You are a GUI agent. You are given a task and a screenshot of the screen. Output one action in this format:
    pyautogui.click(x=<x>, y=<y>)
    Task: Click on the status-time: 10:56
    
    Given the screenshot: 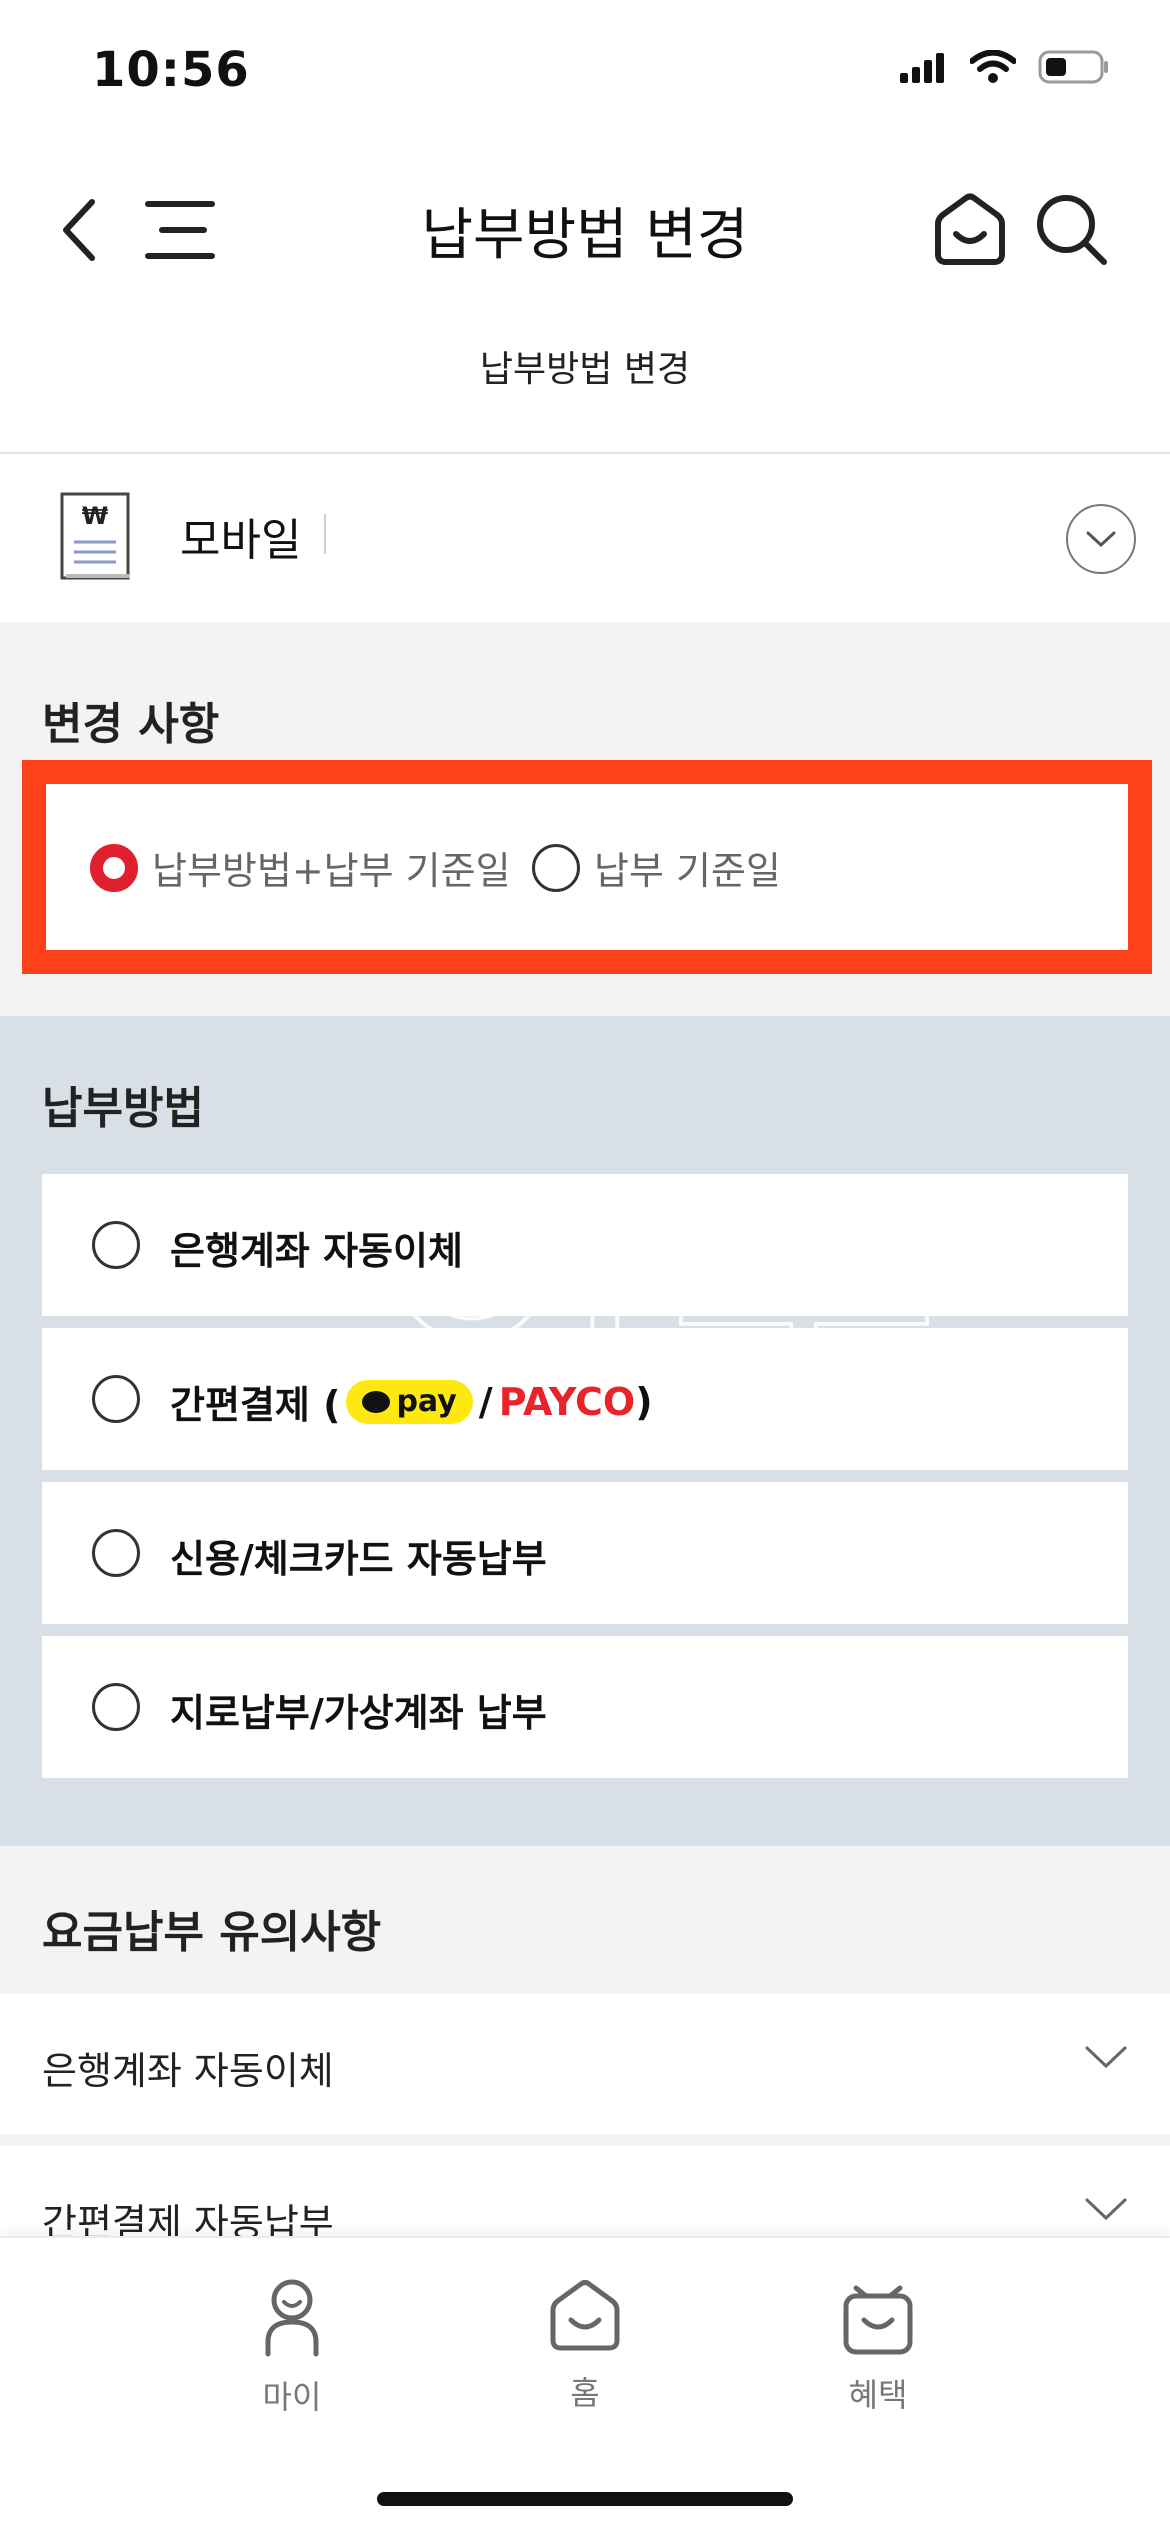 What is the action you would take?
    pyautogui.click(x=171, y=70)
    